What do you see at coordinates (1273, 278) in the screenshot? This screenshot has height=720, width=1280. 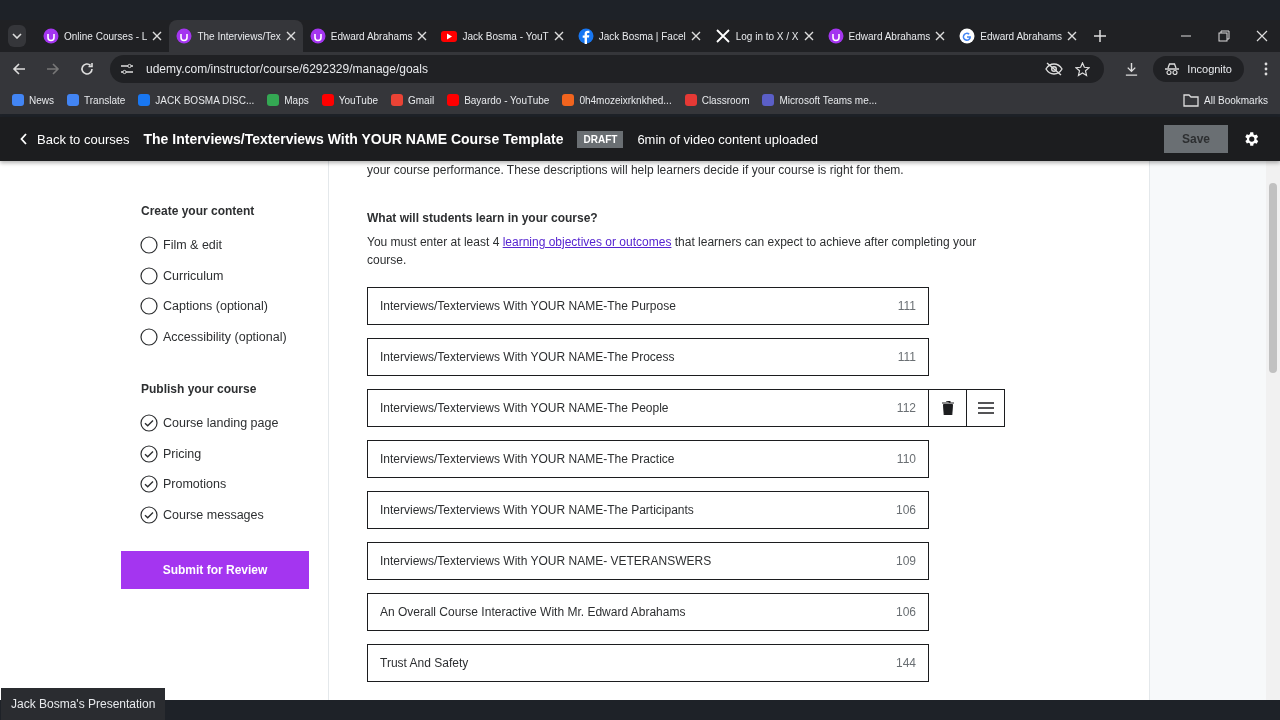 I see `scrollbar-thumb` at bounding box center [1273, 278].